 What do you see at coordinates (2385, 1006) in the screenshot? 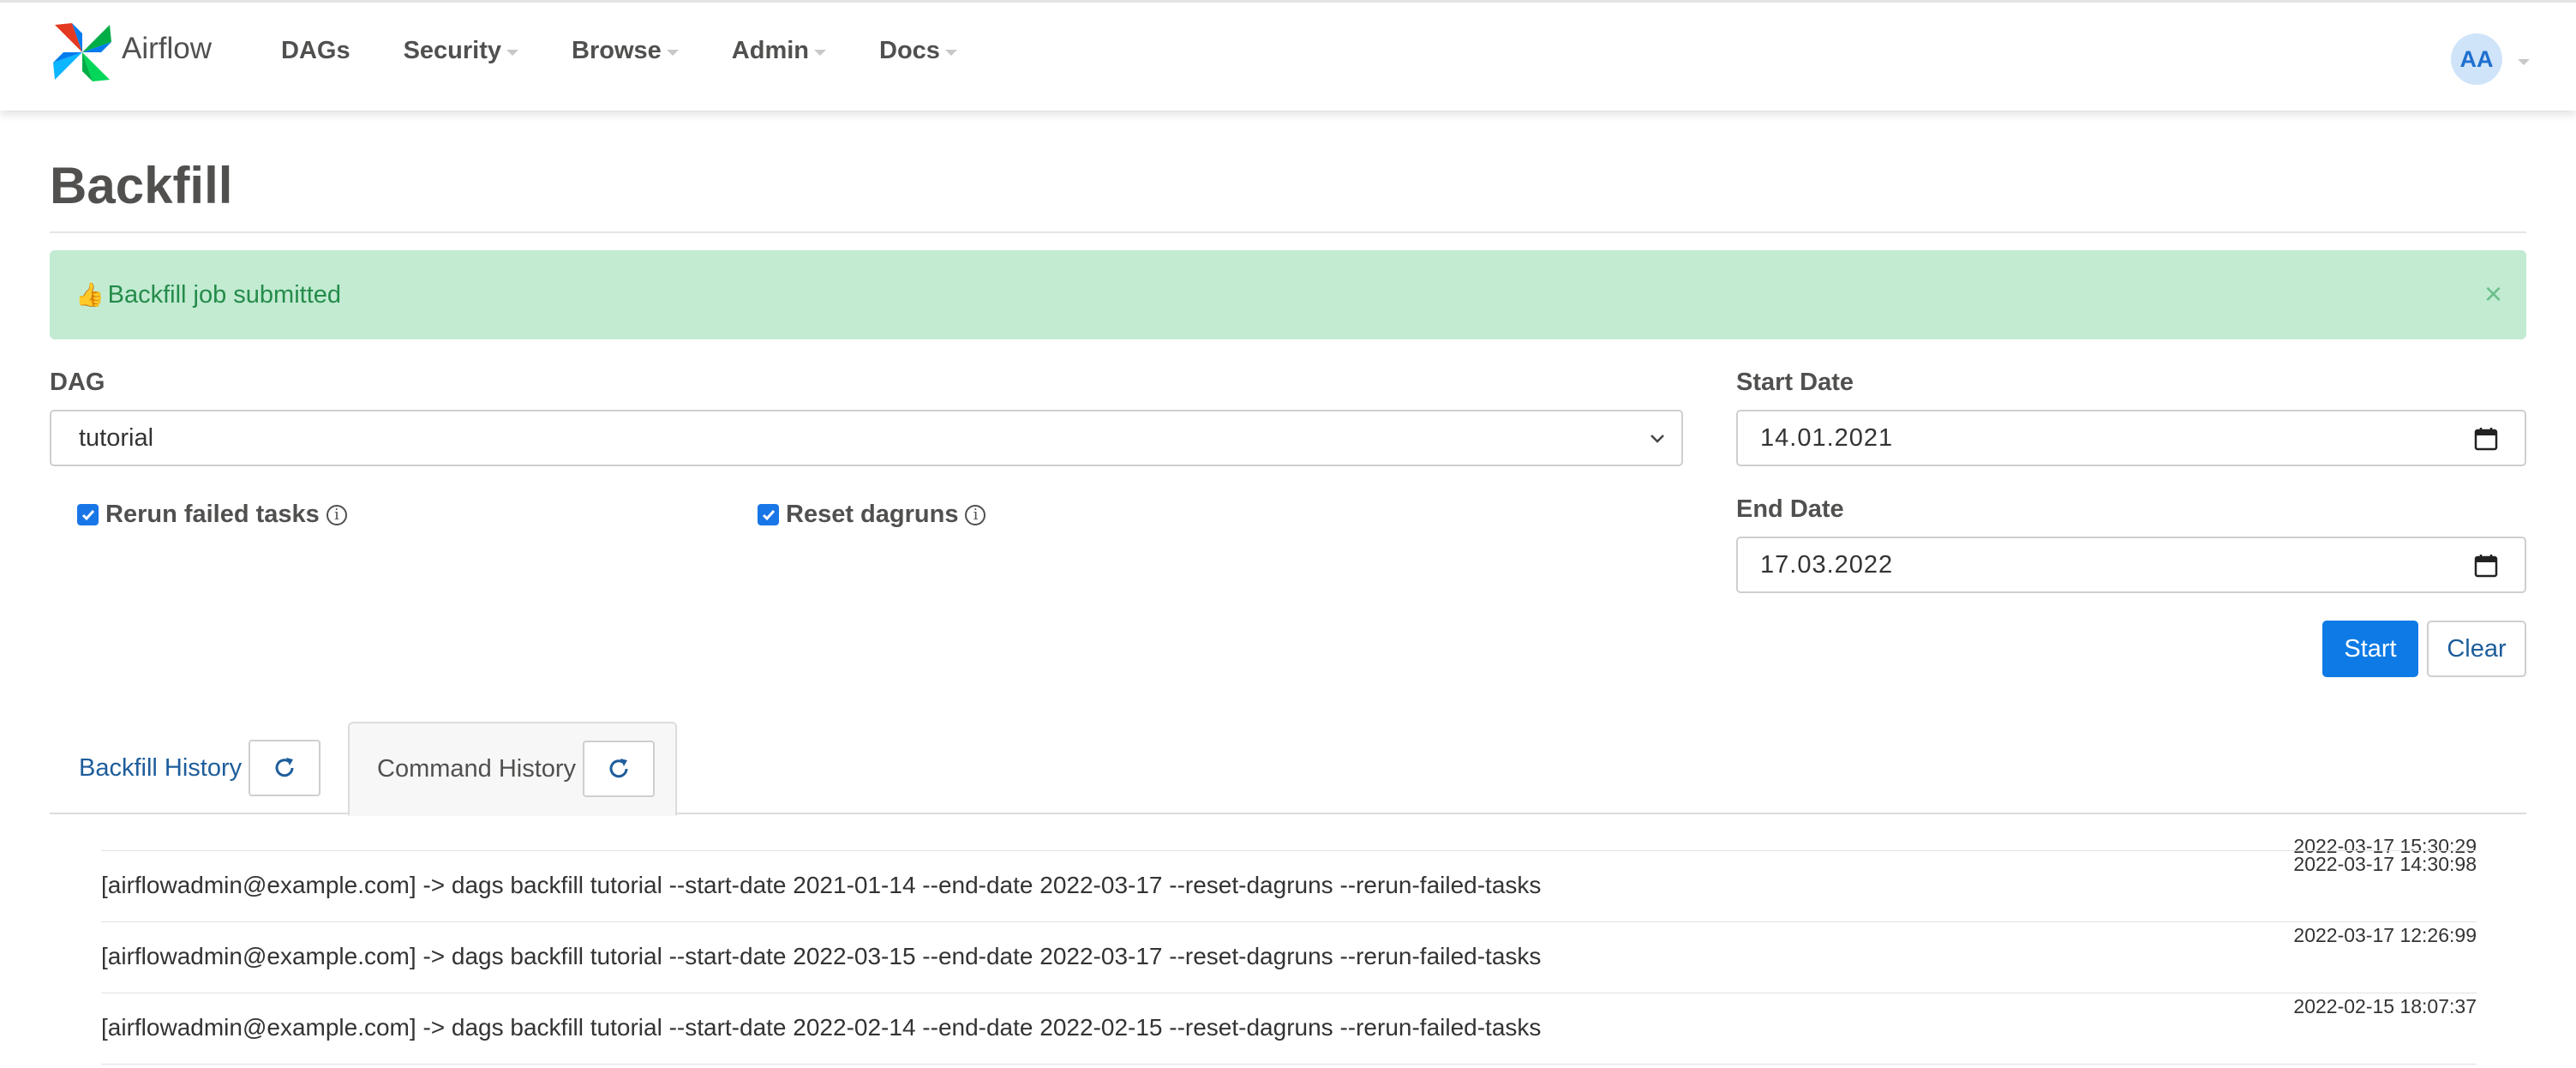
I see `history-timestamp: 2022-02-15 18:07:37` at bounding box center [2385, 1006].